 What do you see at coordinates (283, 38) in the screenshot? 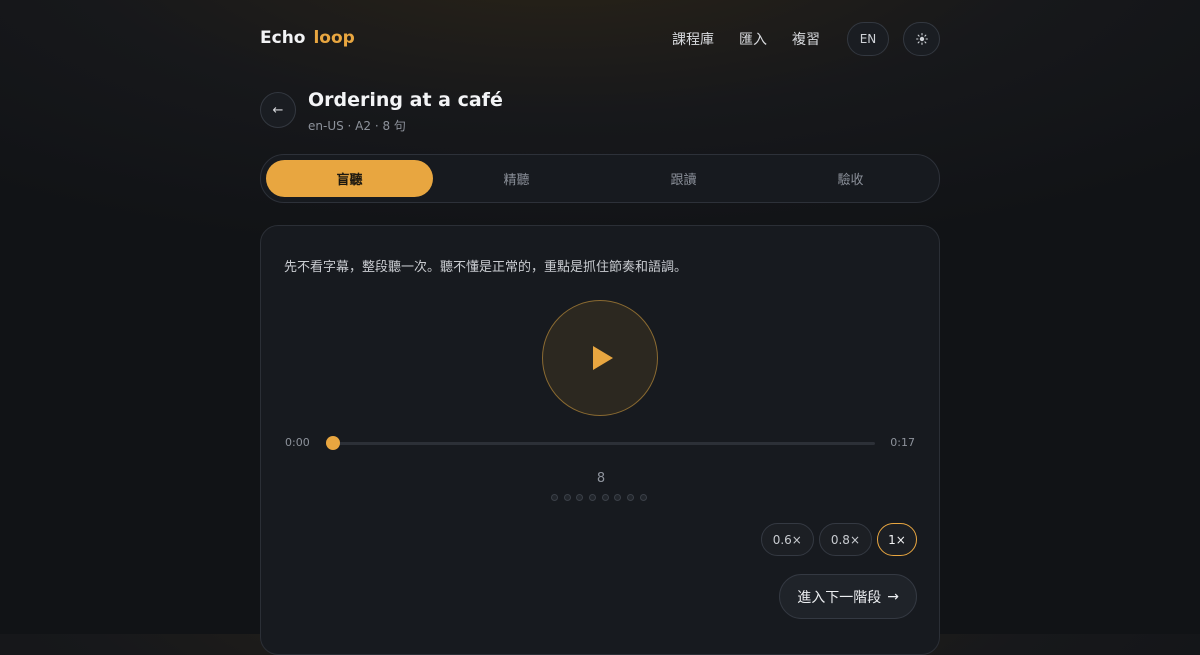
I see `brand-name-part1: Echo` at bounding box center [283, 38].